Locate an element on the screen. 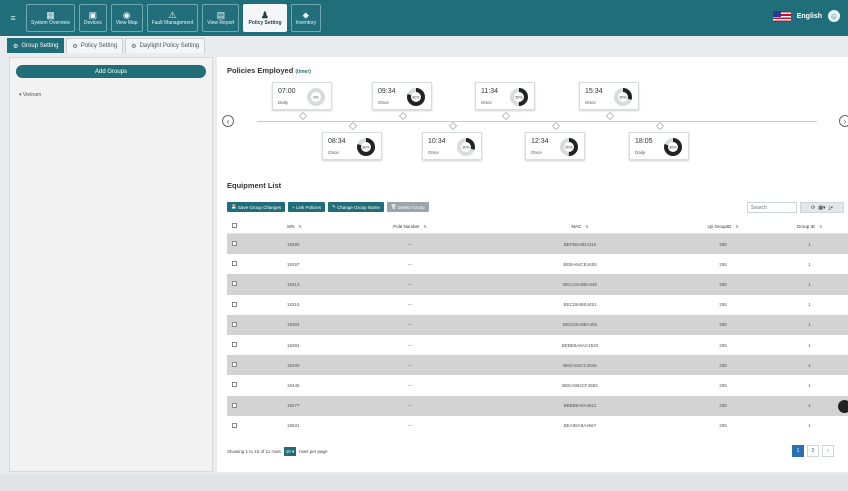 The width and height of the screenshot is (848, 491). settings-icon: ⚙ is located at coordinates (134, 46).